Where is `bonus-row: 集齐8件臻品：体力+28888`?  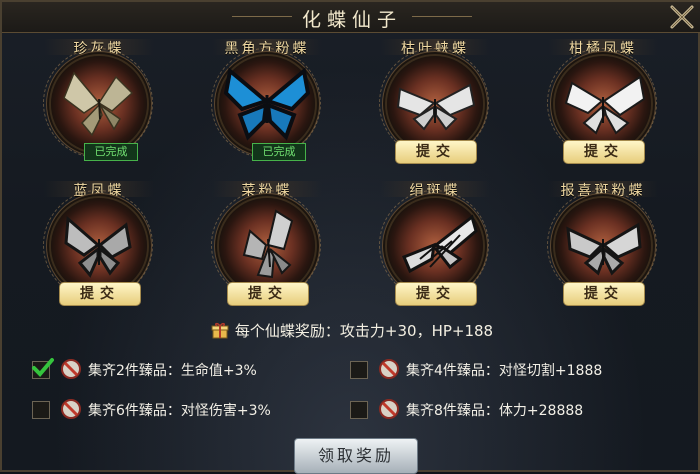
bonus-row: 集齐8件臻品：体力+28888 is located at coordinates (510, 410).